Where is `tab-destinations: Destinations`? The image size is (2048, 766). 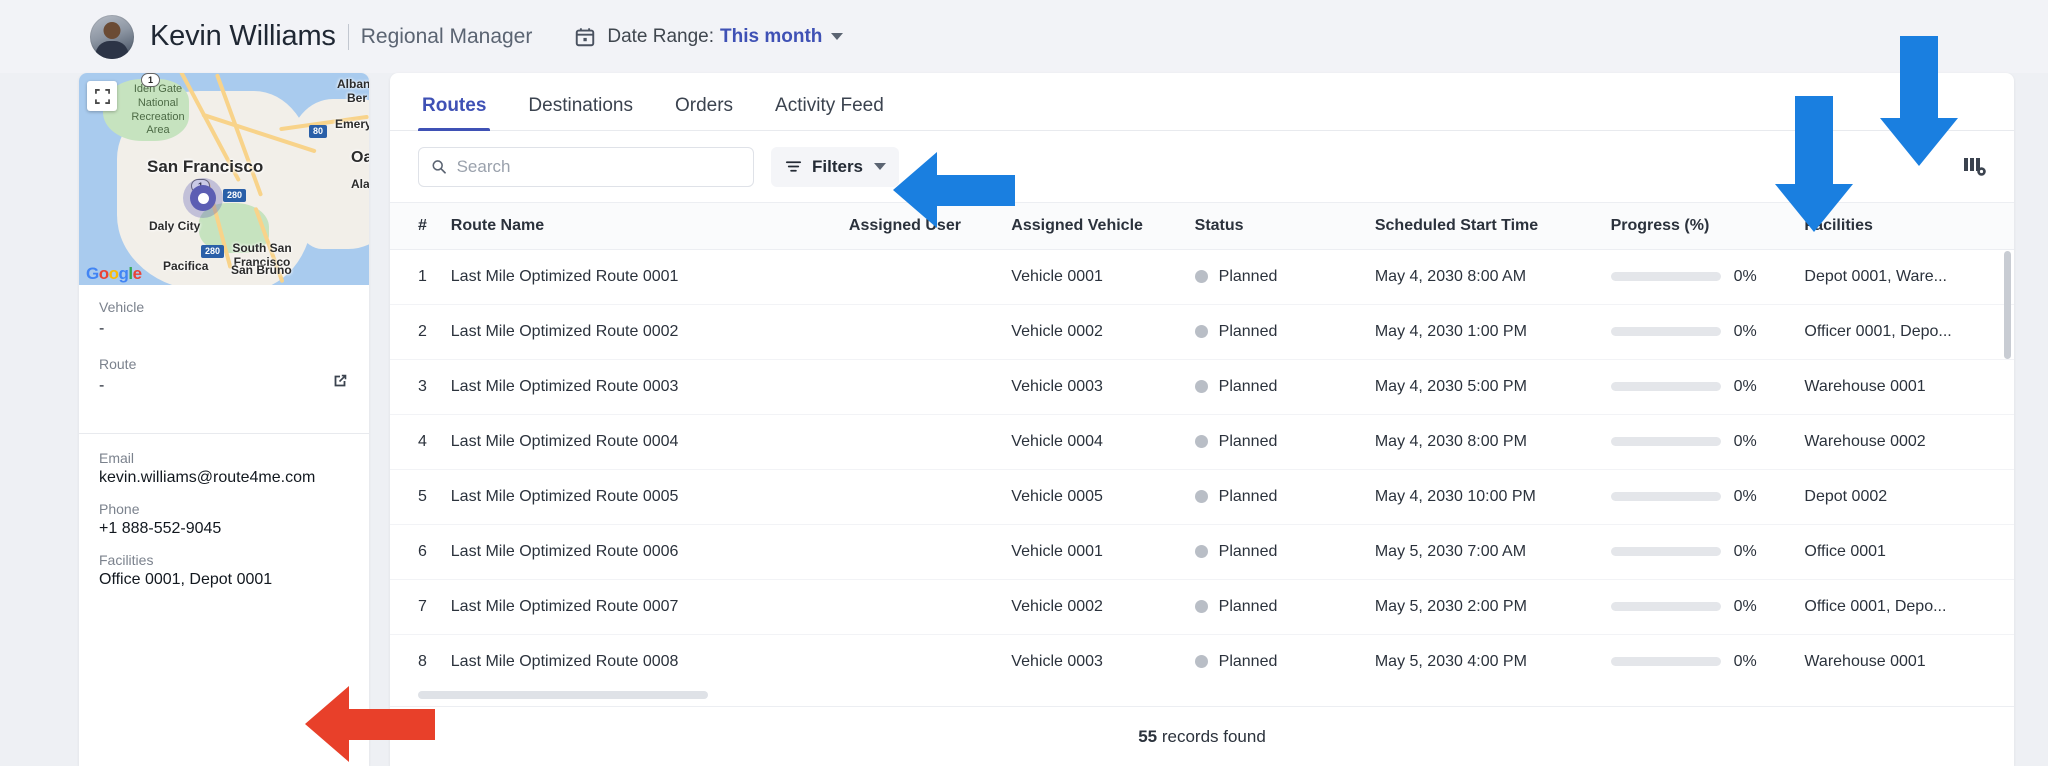 tab-destinations: Destinations is located at coordinates (580, 112).